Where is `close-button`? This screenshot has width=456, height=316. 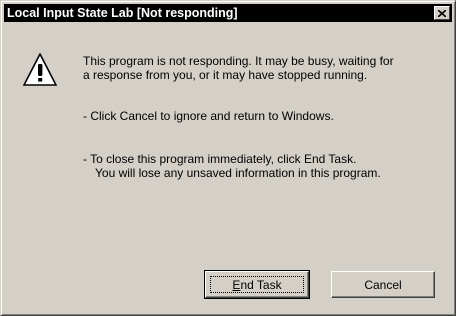 close-button is located at coordinates (442, 13).